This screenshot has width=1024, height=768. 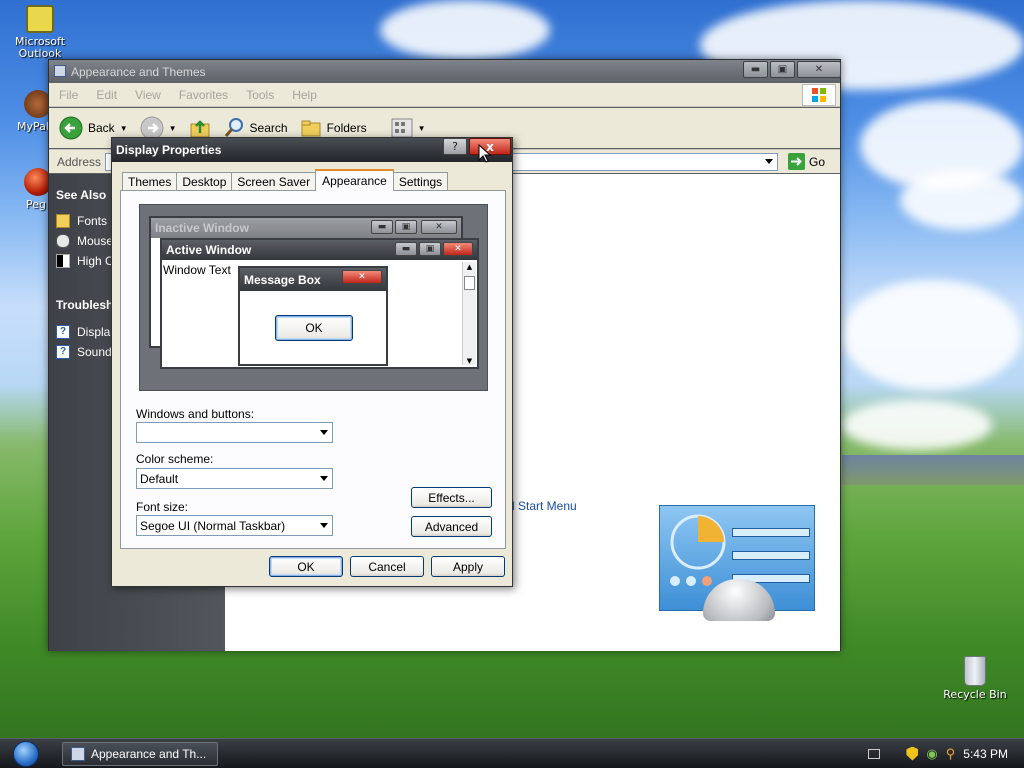 What do you see at coordinates (94, 332) in the screenshot?
I see `troubleshooter-item-label: Displa` at bounding box center [94, 332].